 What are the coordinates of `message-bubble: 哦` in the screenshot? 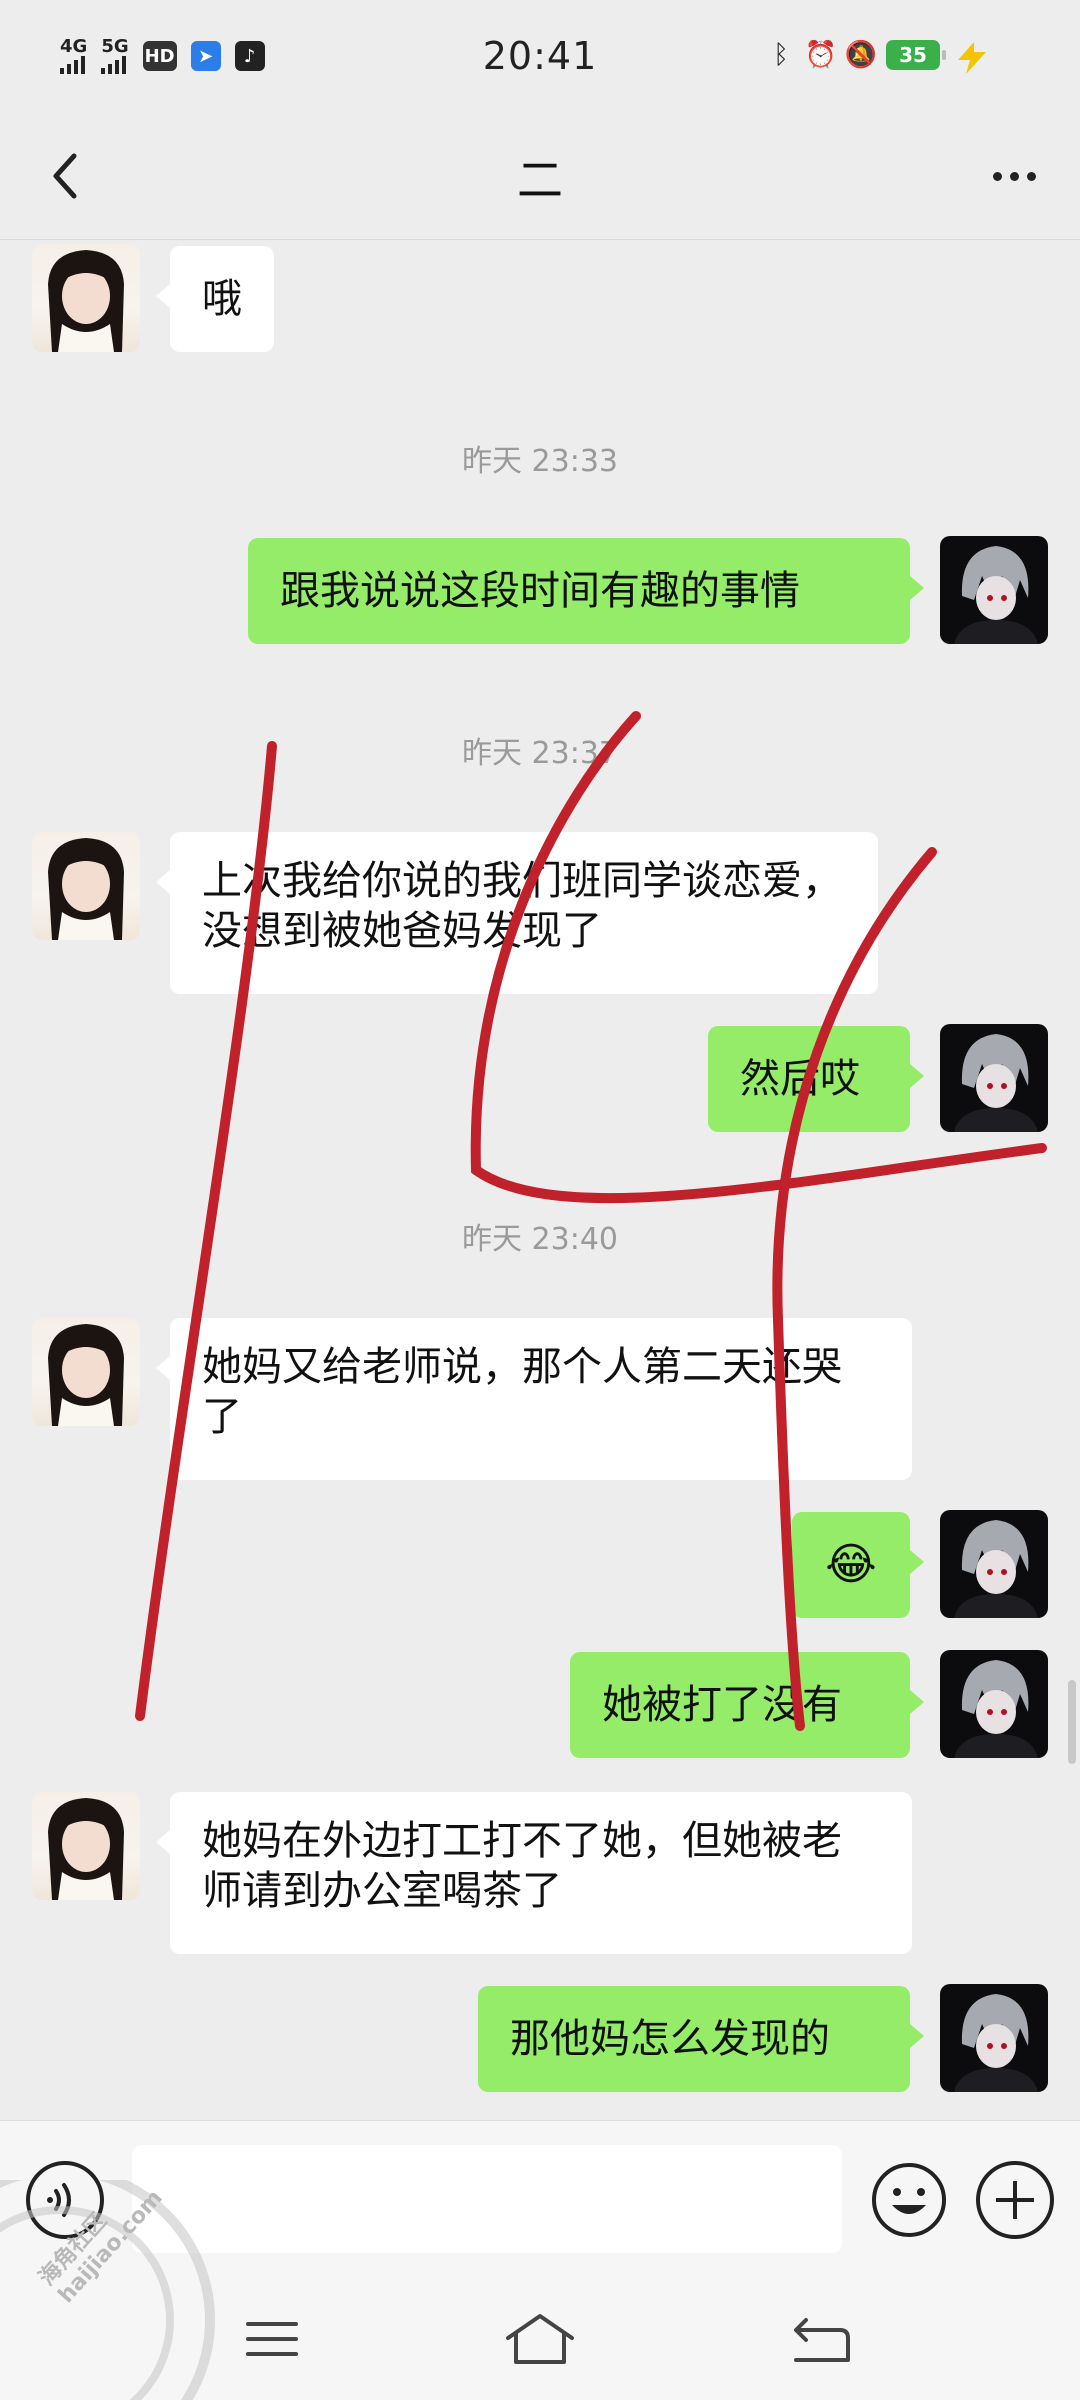 It's located at (215, 299).